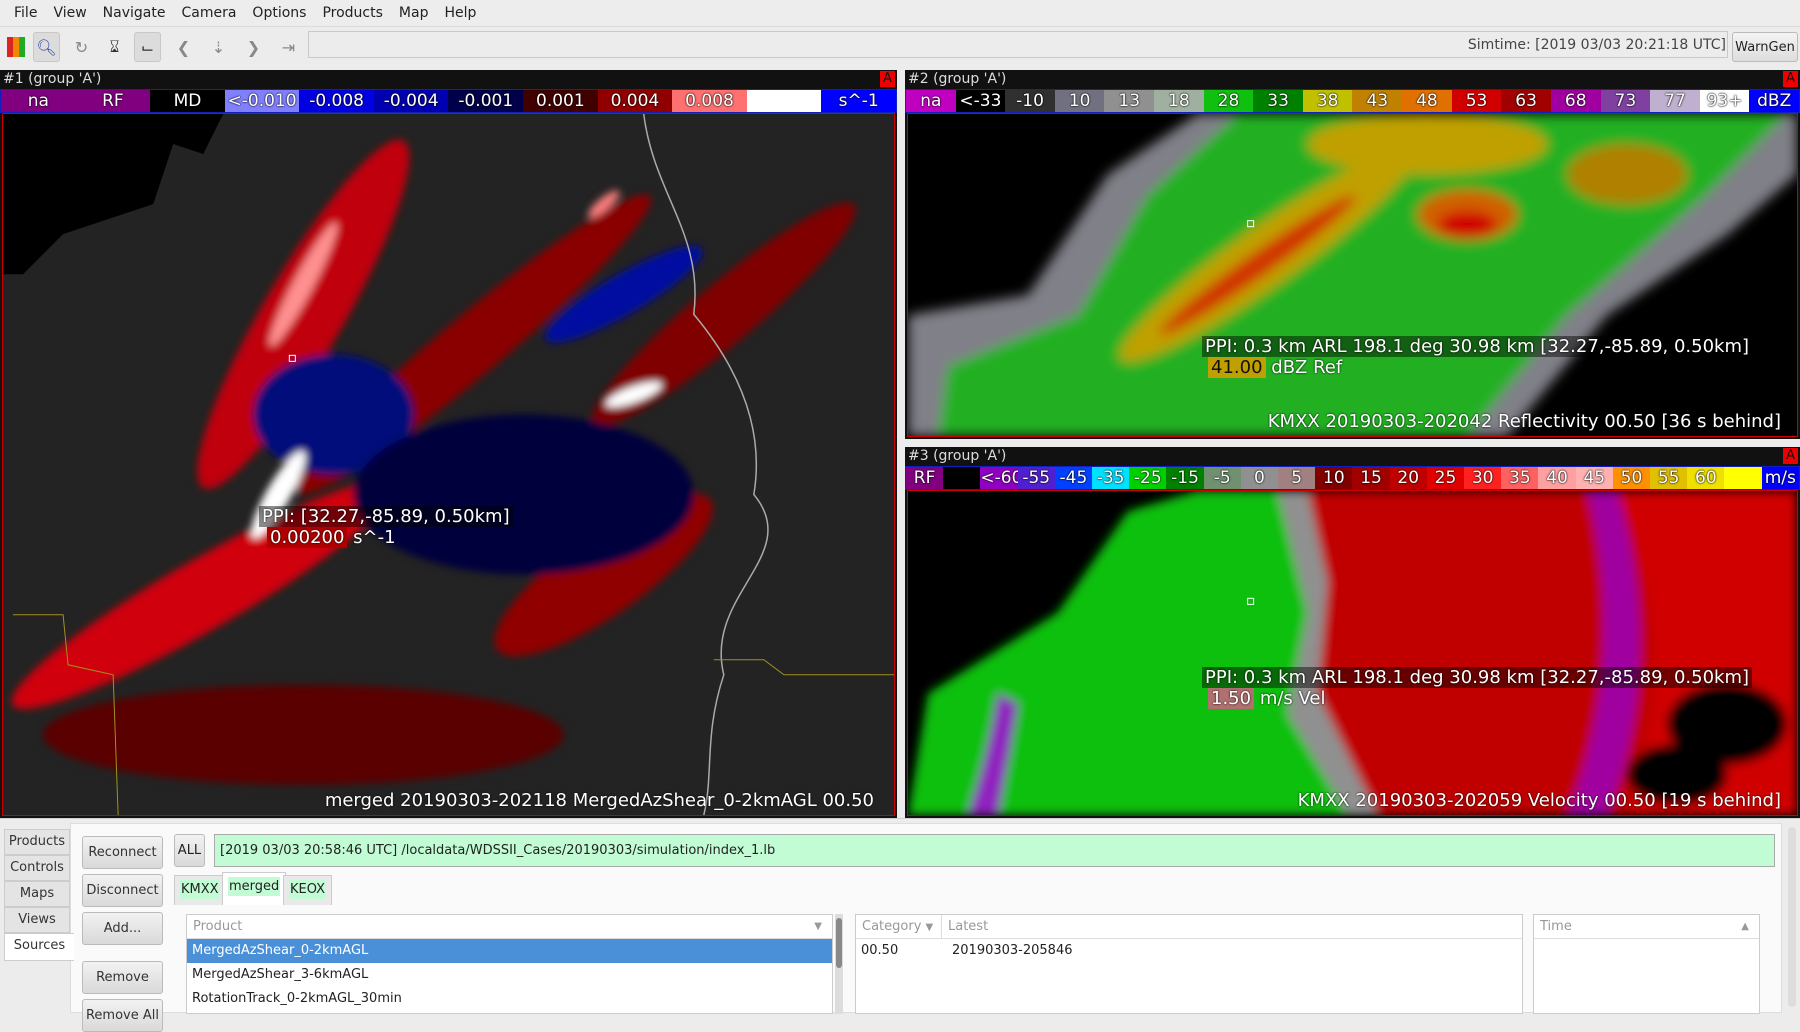  Describe the element at coordinates (39, 947) in the screenshot. I see `tab-sources: Sources` at that location.